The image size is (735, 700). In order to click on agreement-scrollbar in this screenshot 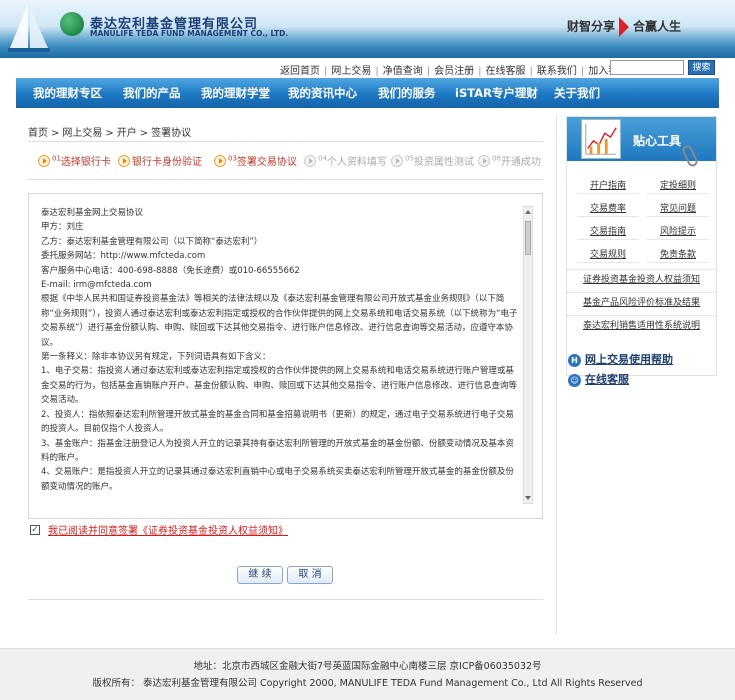, I will do `click(528, 355)`.